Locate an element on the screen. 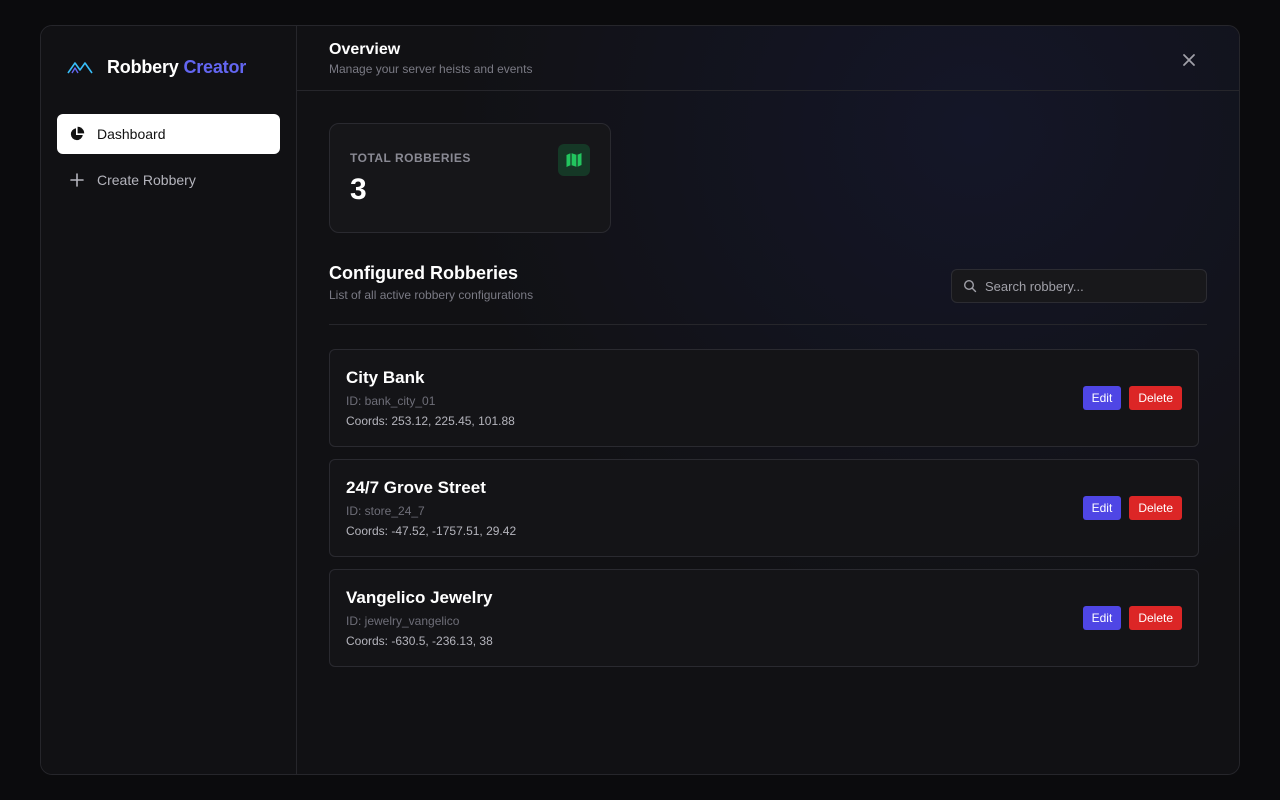 The width and height of the screenshot is (1280, 800). brand: Robbery Creator is located at coordinates (168, 67).